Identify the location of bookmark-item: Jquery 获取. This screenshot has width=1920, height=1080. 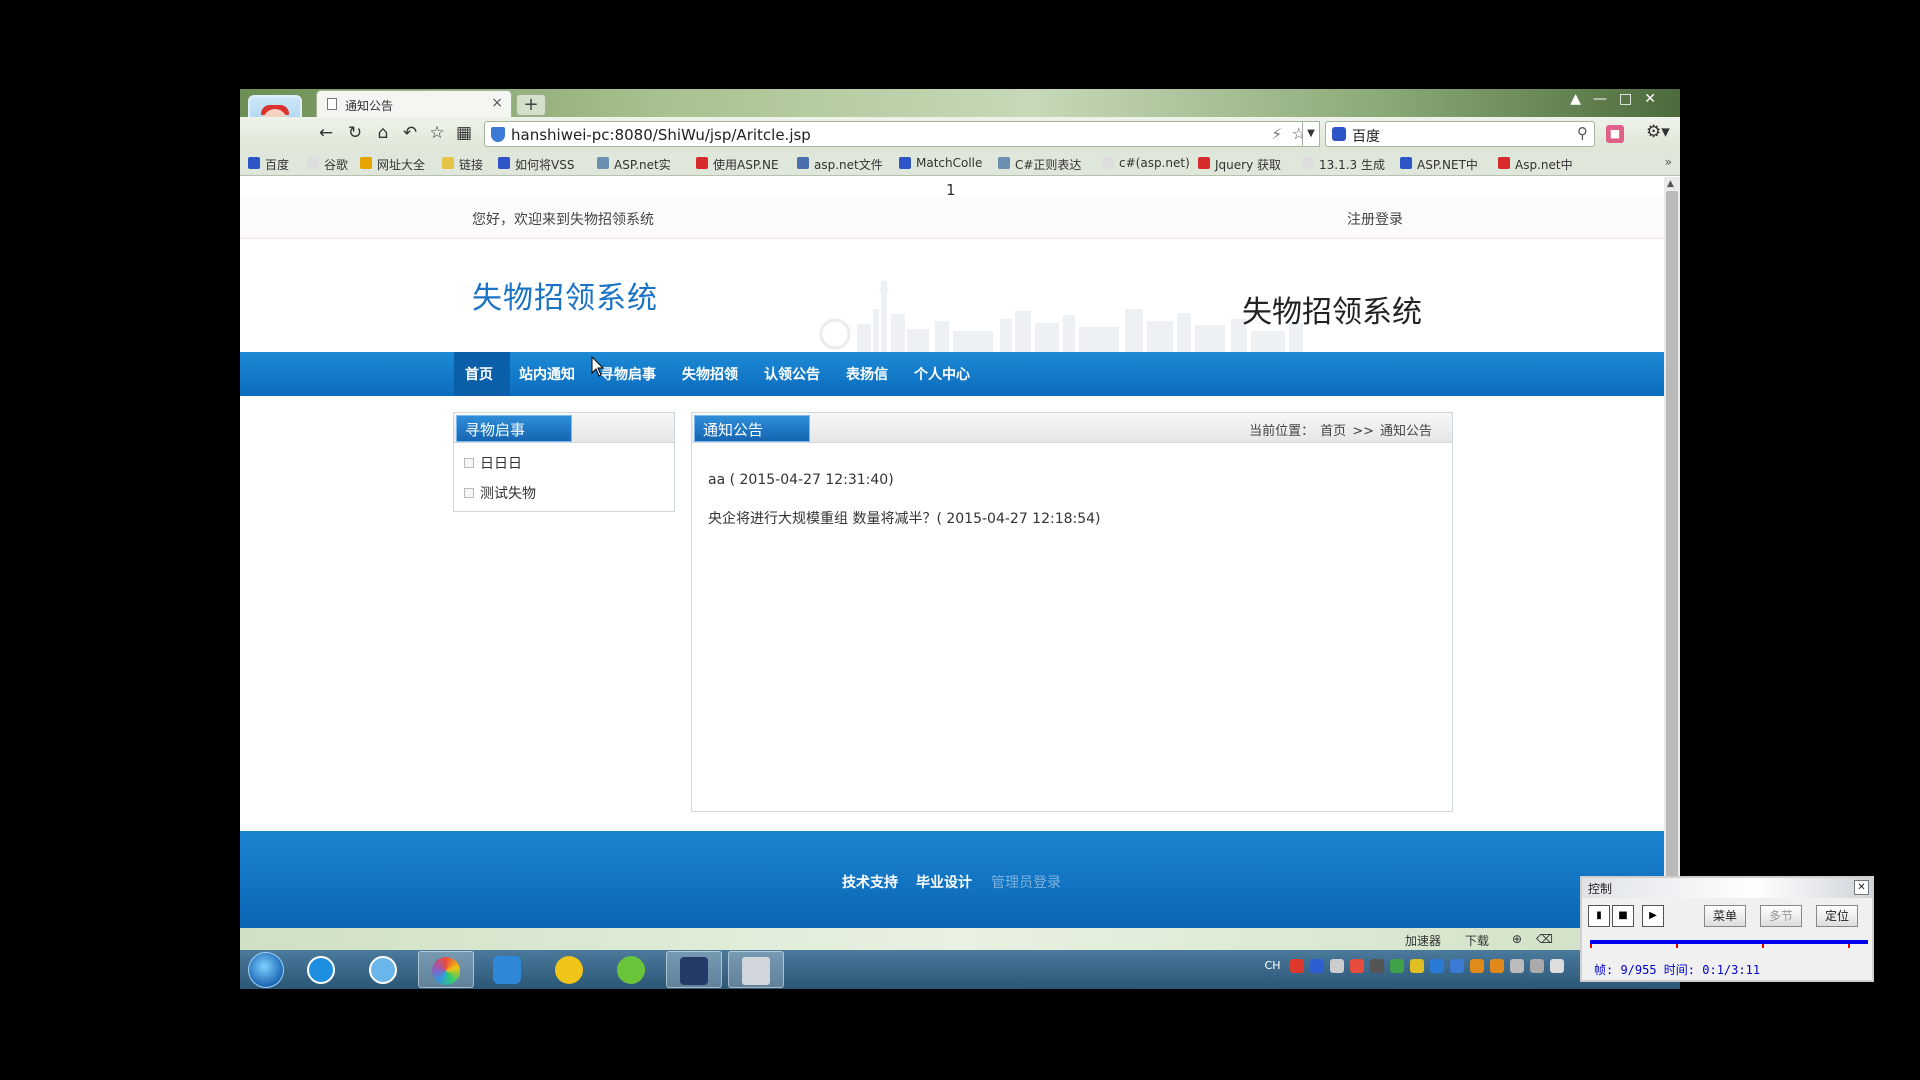
(1239, 164).